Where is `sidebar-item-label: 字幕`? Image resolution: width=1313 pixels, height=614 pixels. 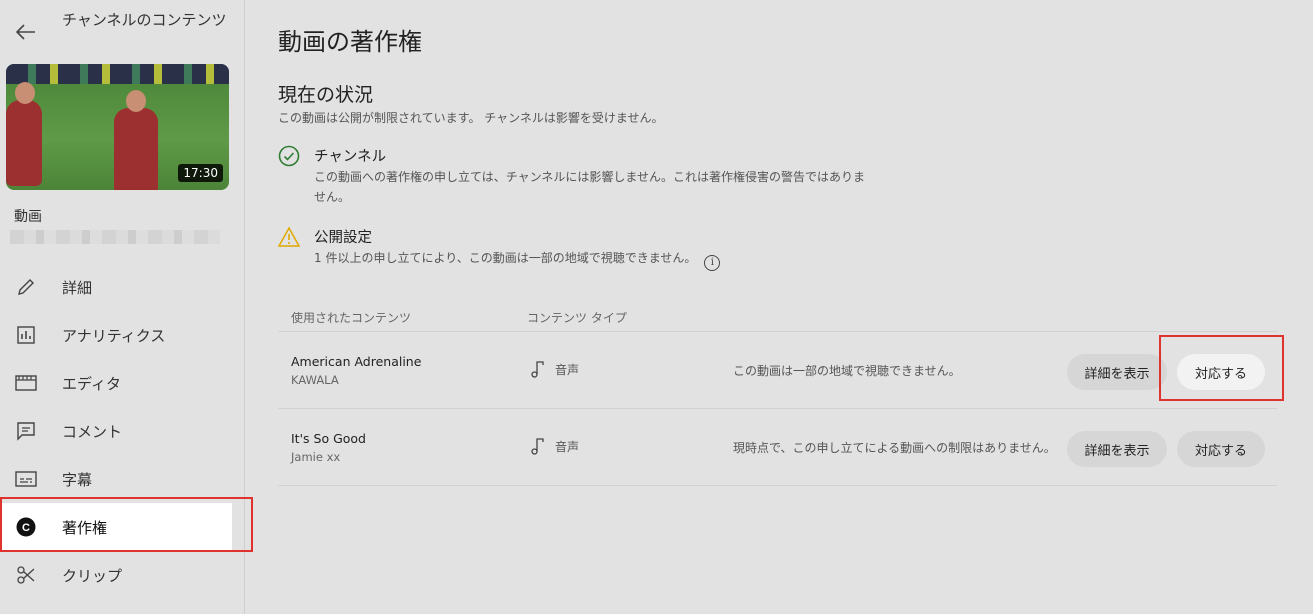 sidebar-item-label: 字幕 is located at coordinates (77, 479).